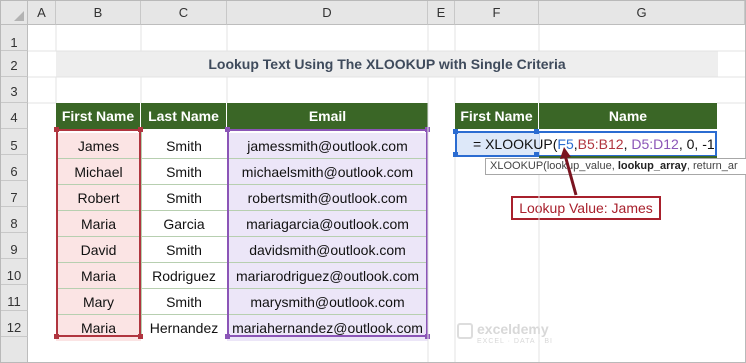 This screenshot has width=746, height=363. I want to click on column-header-b: B, so click(98, 13).